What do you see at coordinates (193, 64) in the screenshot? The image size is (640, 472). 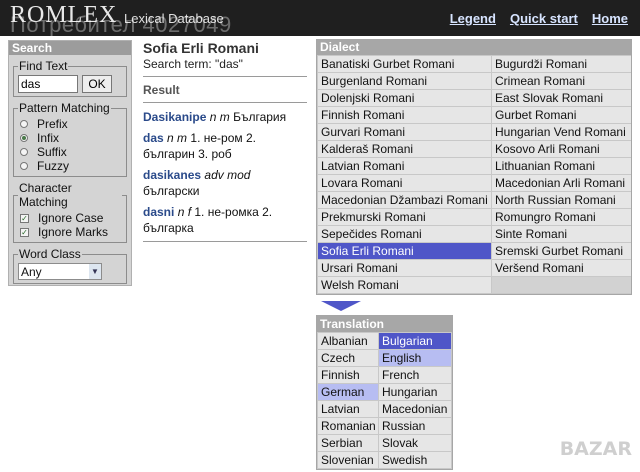 I see `search-term-text: Search term: "das"` at bounding box center [193, 64].